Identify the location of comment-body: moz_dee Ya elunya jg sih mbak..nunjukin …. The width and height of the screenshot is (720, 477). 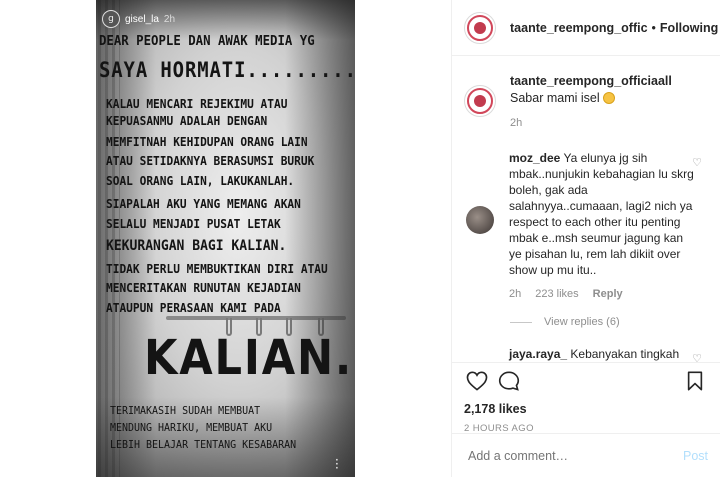
(603, 226).